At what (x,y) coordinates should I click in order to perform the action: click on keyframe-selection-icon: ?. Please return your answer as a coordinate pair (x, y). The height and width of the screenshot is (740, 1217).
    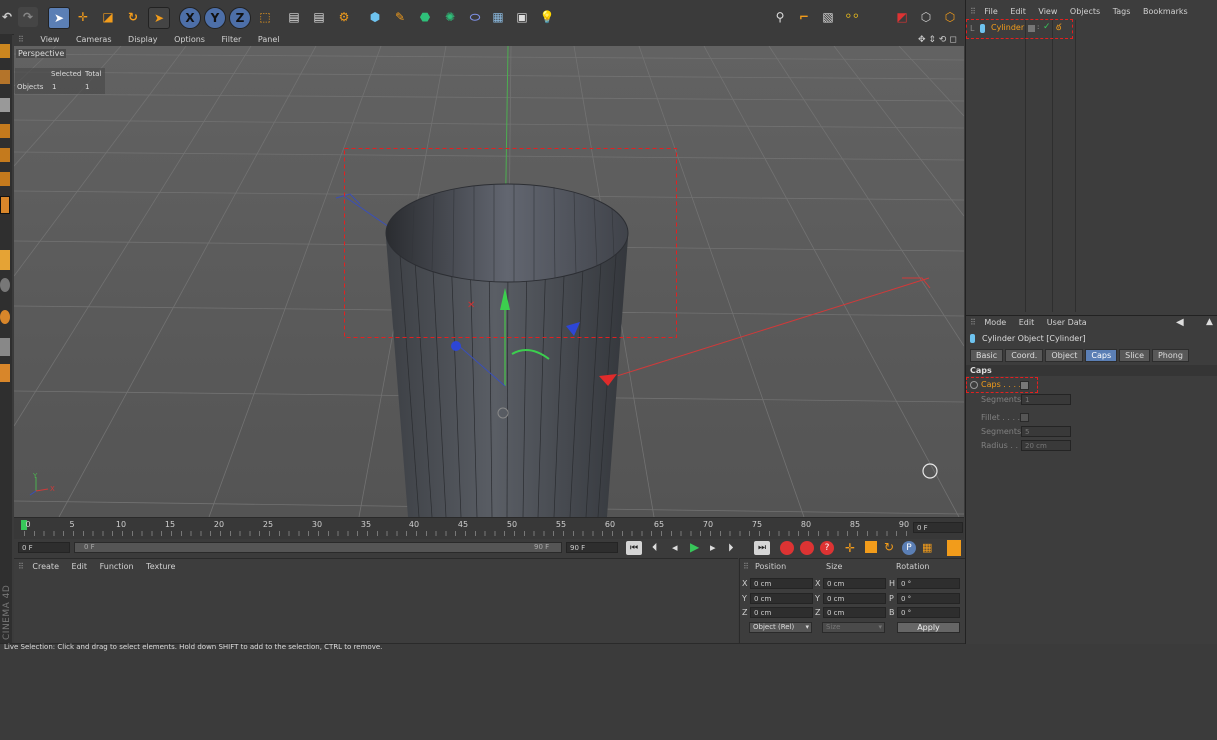
    Looking at the image, I should click on (827, 548).